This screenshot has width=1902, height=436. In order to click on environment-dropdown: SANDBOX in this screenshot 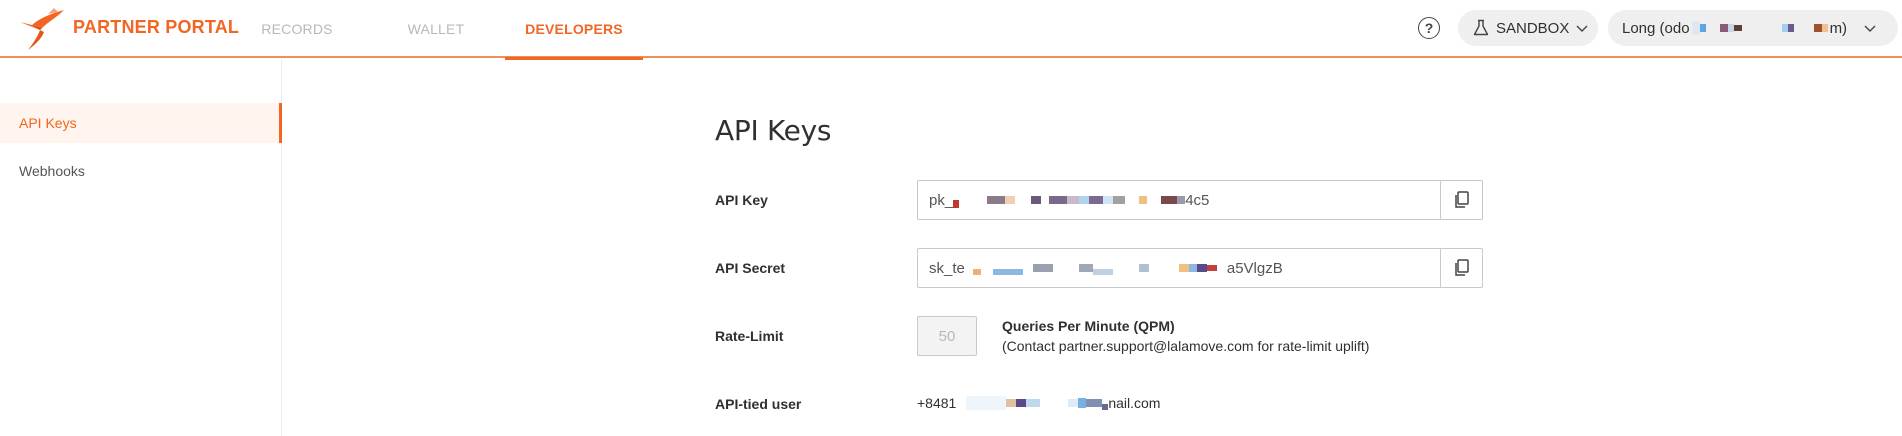, I will do `click(1528, 28)`.